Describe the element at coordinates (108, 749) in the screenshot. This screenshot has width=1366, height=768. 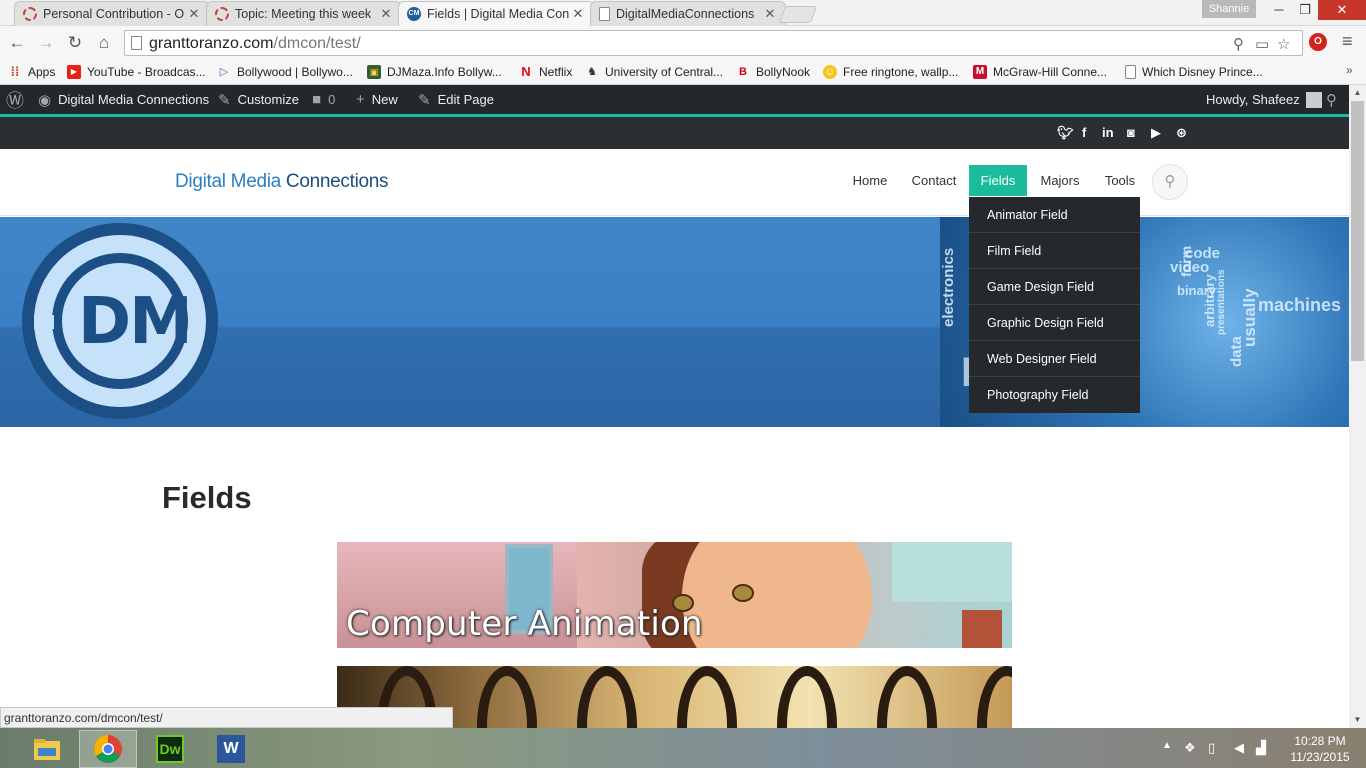
I see `chrome-icon` at that location.